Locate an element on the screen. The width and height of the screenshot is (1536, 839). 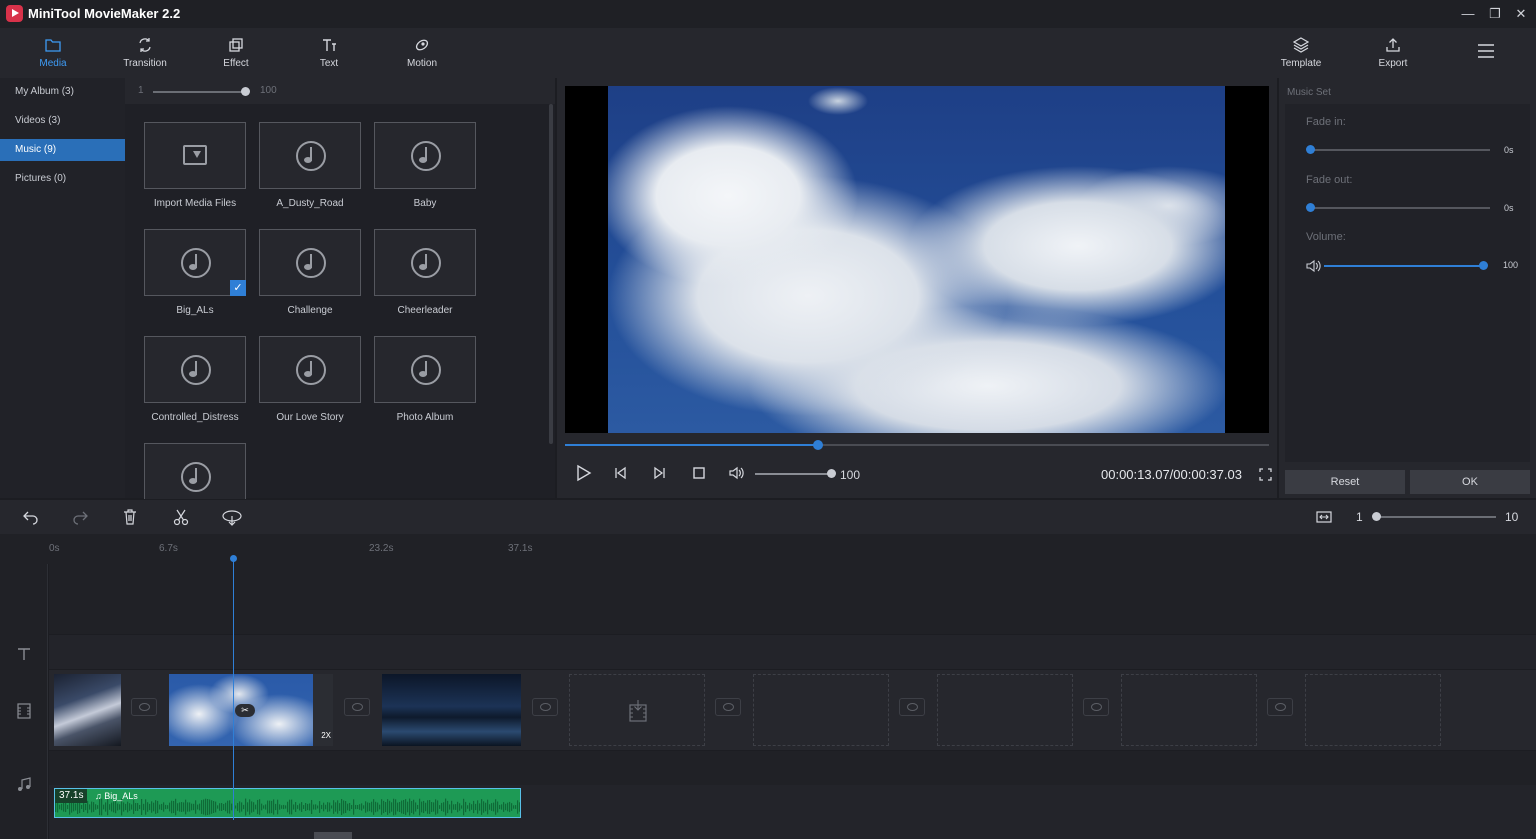
restore-button: ❐ is located at coordinates (1495, 14).